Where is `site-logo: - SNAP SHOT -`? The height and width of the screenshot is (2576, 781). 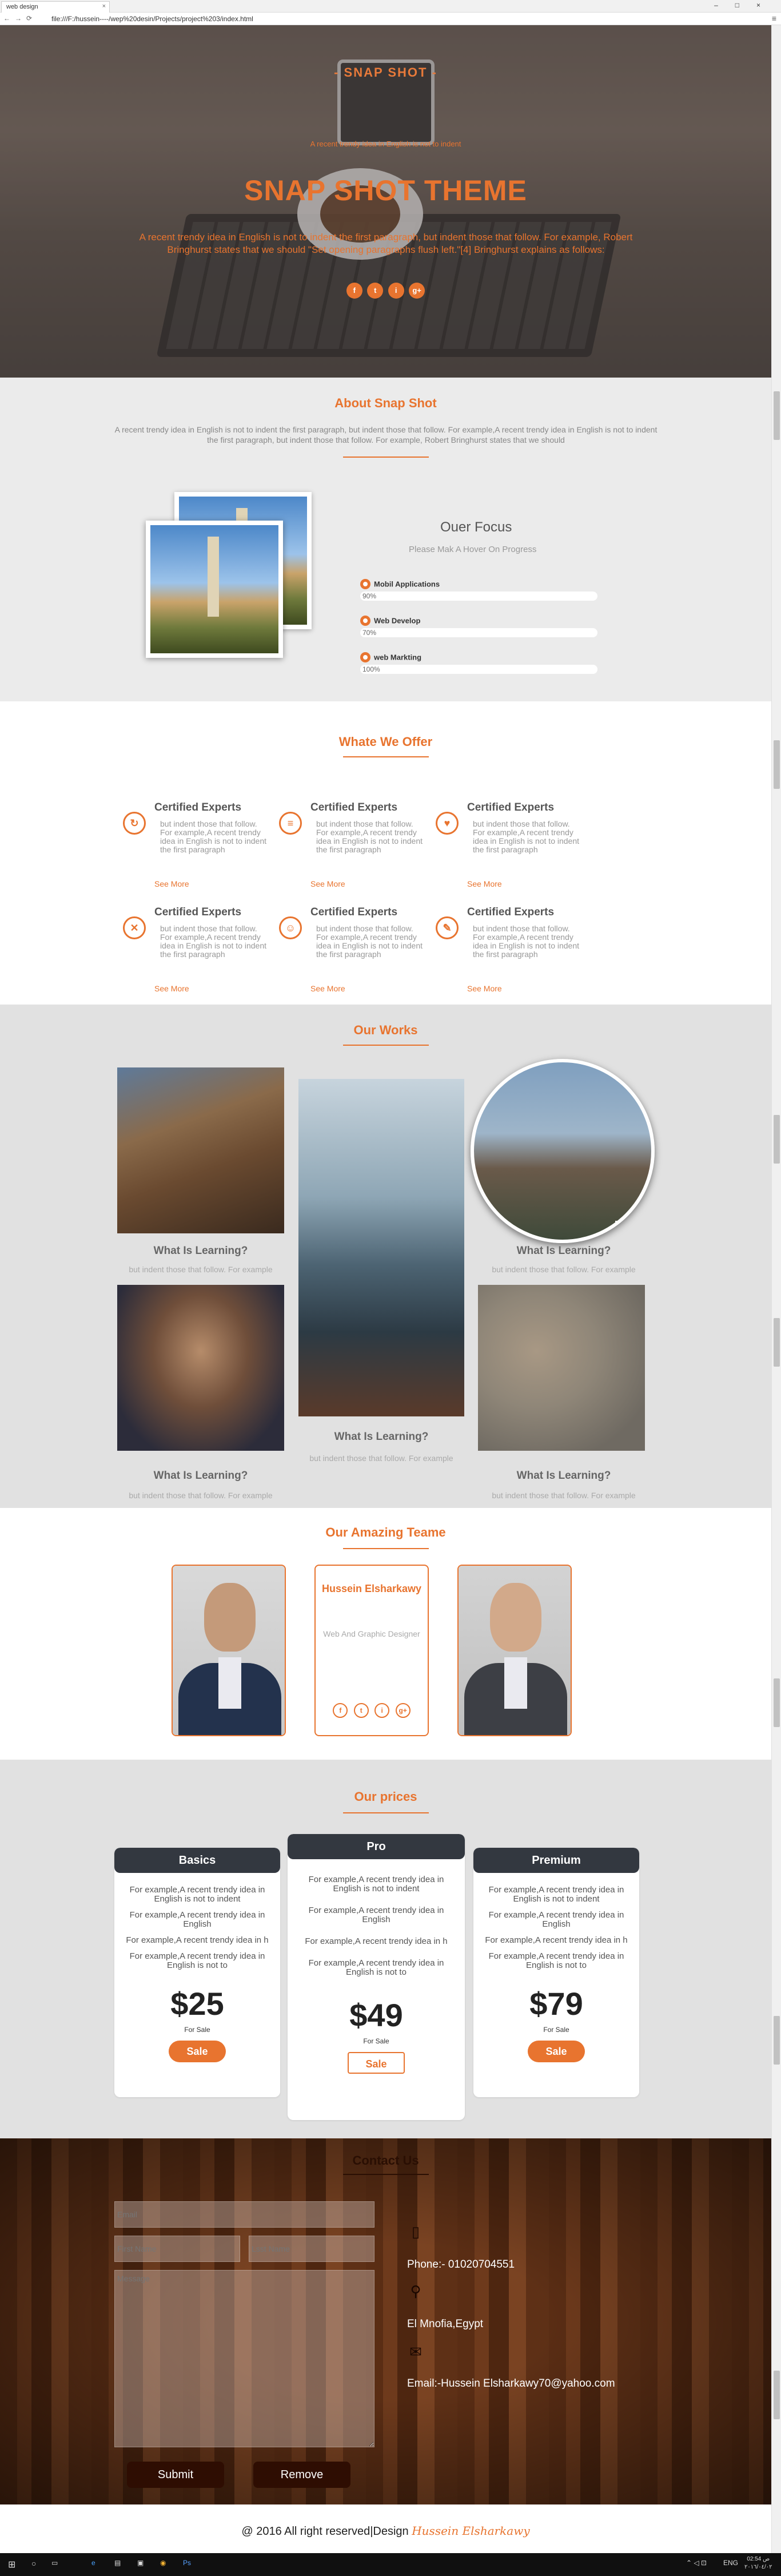 site-logo: - SNAP SHOT - is located at coordinates (385, 72).